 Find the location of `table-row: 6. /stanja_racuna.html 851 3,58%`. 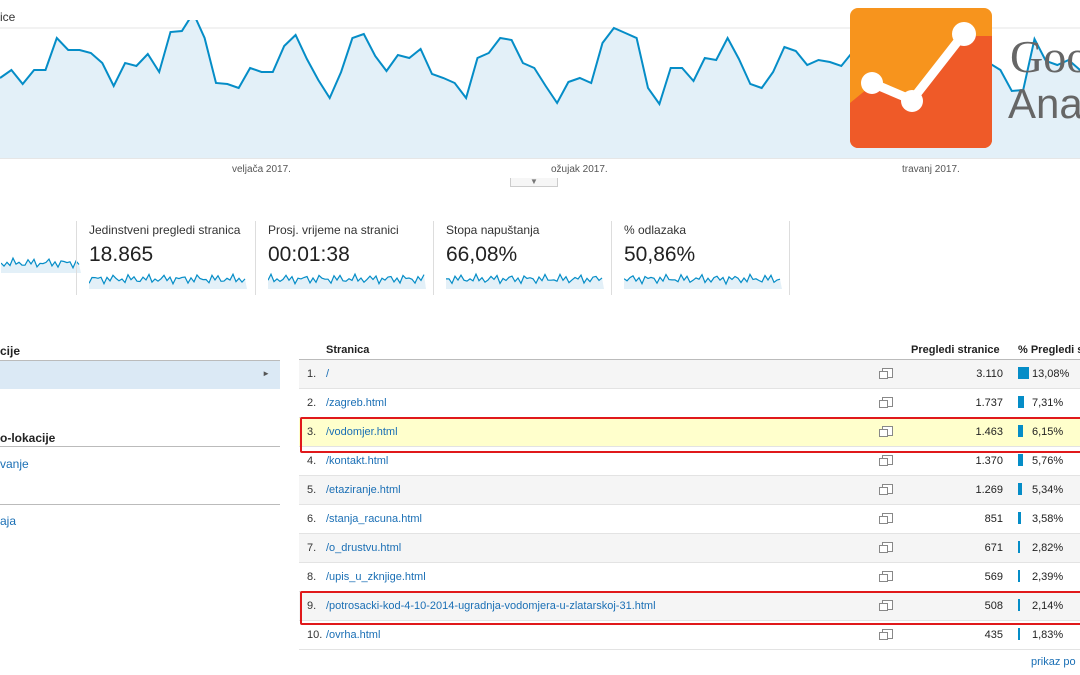

table-row: 6. /stanja_racuna.html 851 3,58% is located at coordinates (689, 519).